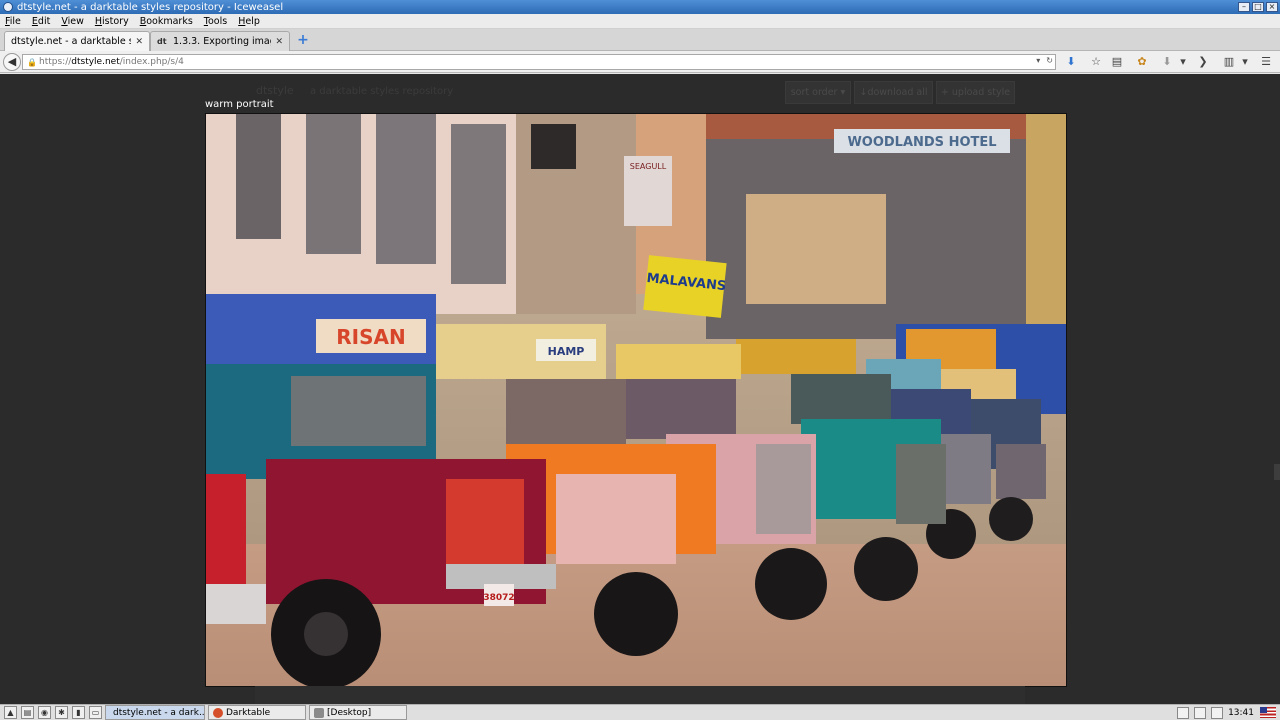  Describe the element at coordinates (1229, 62) in the screenshot. I see `clipboard-icon: ▥` at that location.